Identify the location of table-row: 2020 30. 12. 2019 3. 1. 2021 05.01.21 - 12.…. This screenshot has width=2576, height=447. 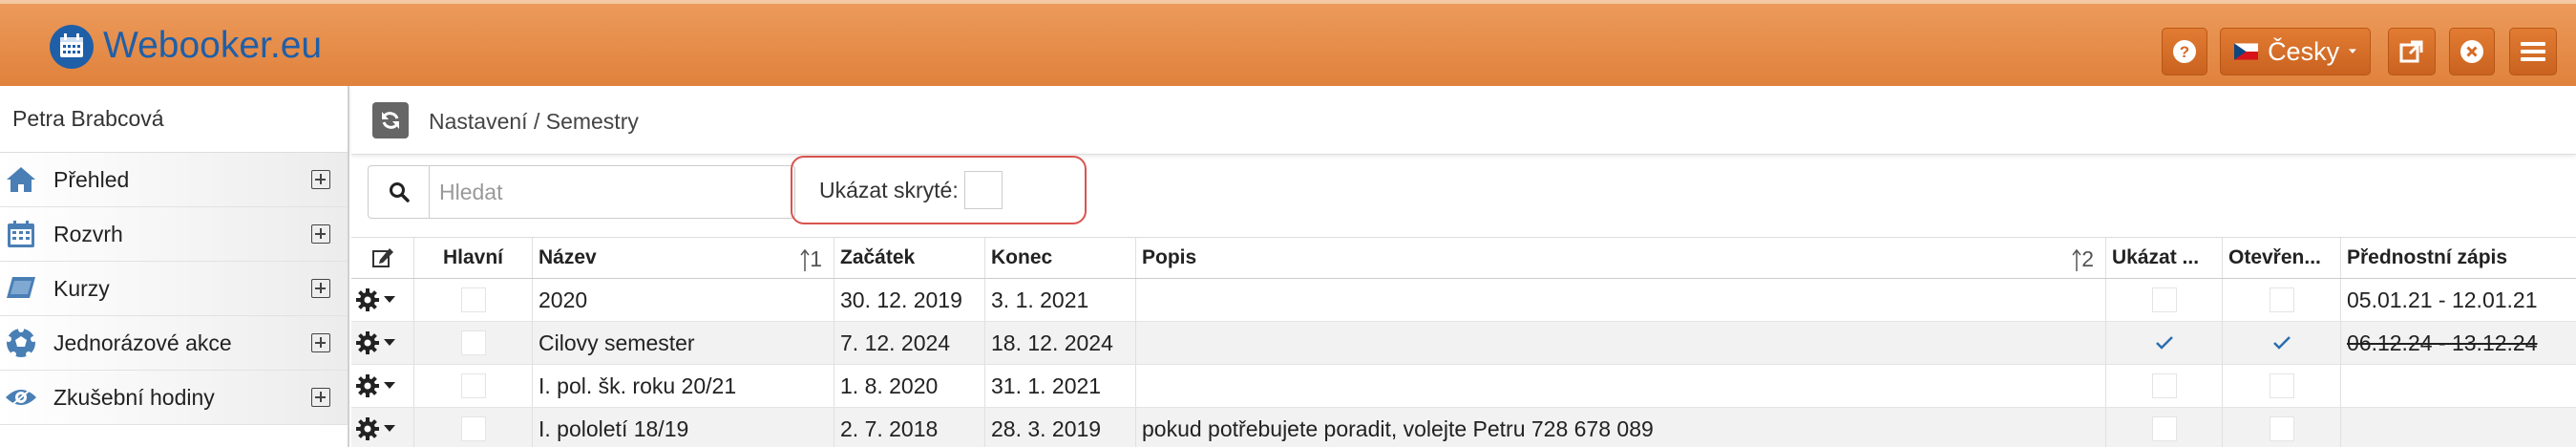
(1463, 301).